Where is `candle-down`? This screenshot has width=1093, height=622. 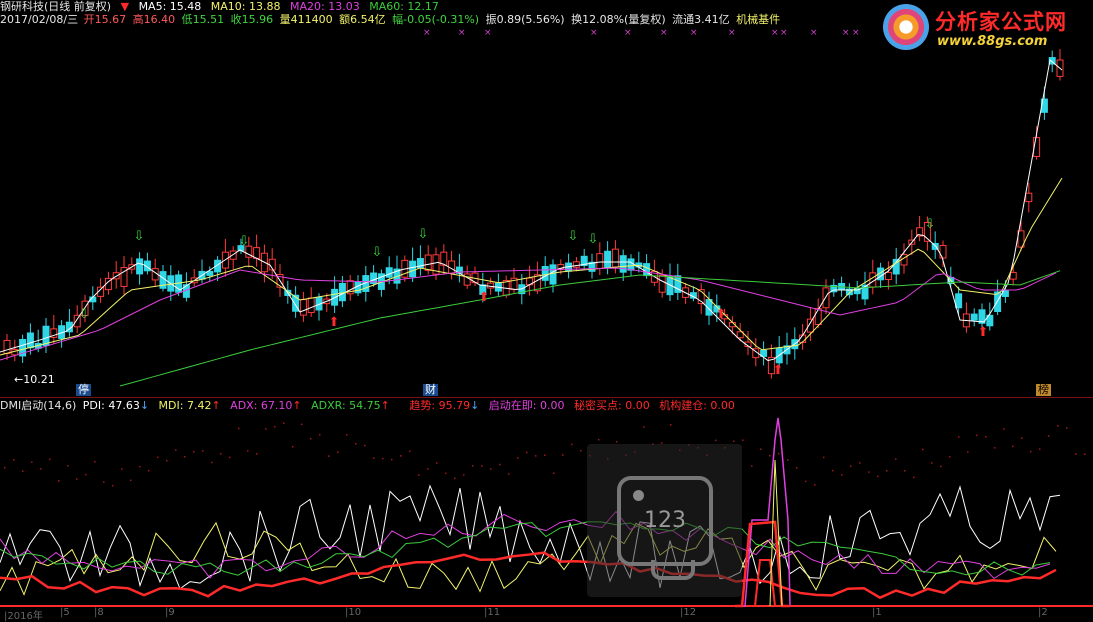
candle-down is located at coordinates (959, 301).